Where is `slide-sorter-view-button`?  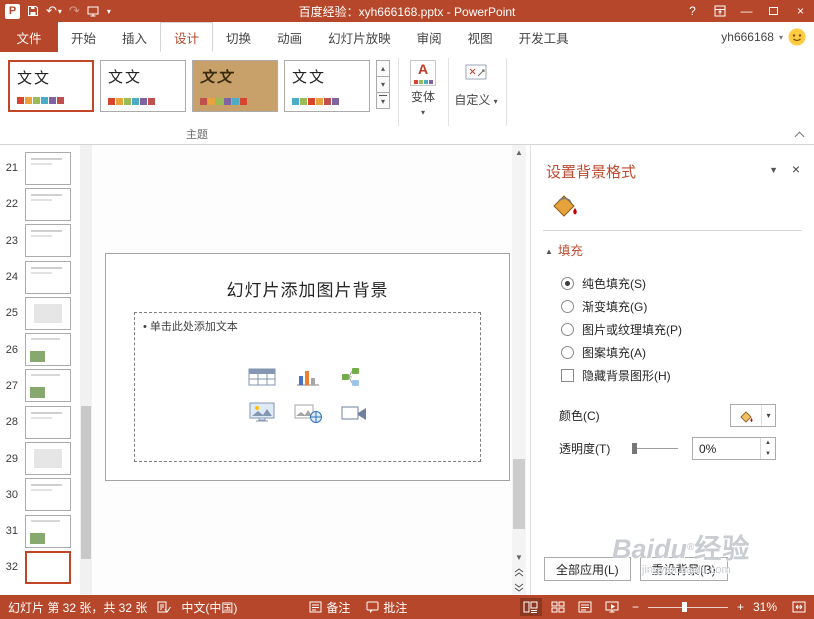
slide-sorter-view-button is located at coordinates (558, 607).